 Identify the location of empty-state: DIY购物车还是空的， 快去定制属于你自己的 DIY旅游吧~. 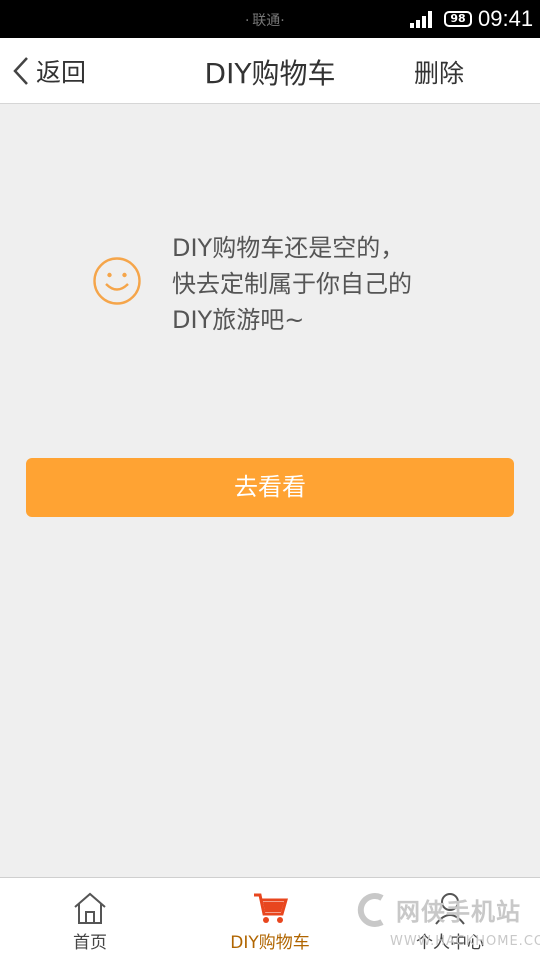
(292, 285).